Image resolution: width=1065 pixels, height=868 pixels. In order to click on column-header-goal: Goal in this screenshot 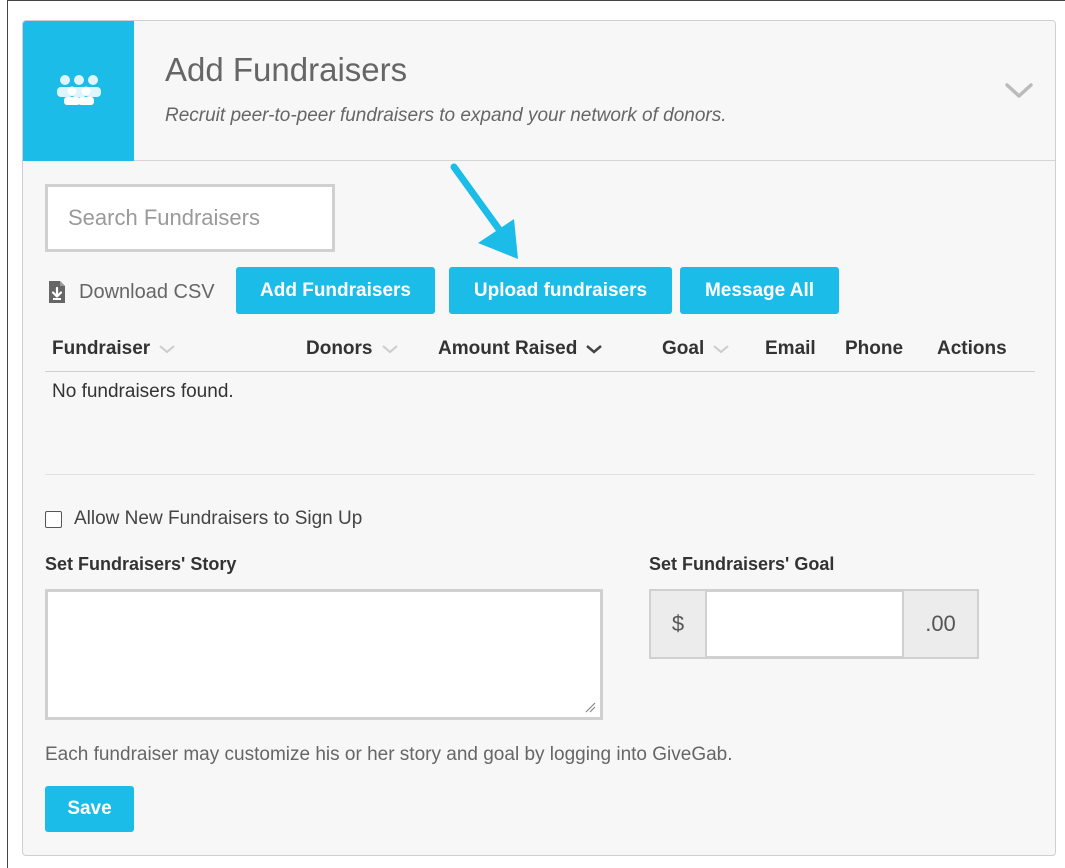, I will do `click(696, 349)`.